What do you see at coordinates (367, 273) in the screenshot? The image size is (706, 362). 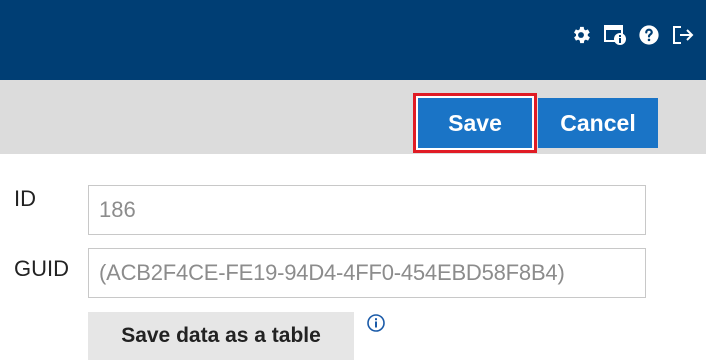 I see `guid-field: (ACB2F4CE-FE19-94D4-4FF0-454EBD58F8B4)` at bounding box center [367, 273].